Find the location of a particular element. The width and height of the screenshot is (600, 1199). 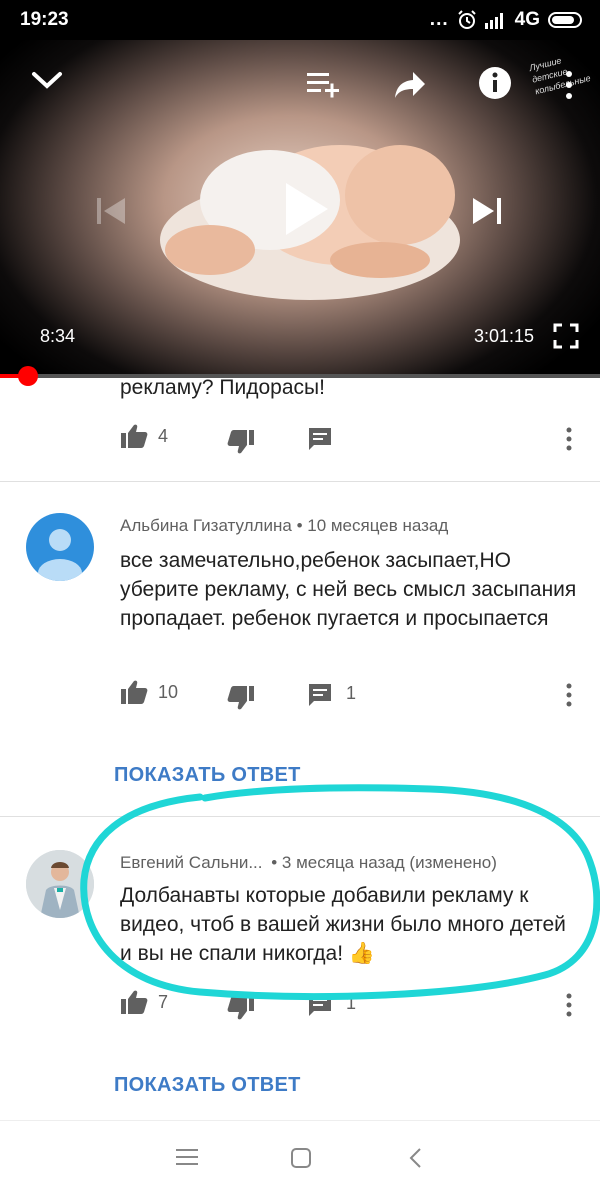

play-icon is located at coordinates (306, 209).